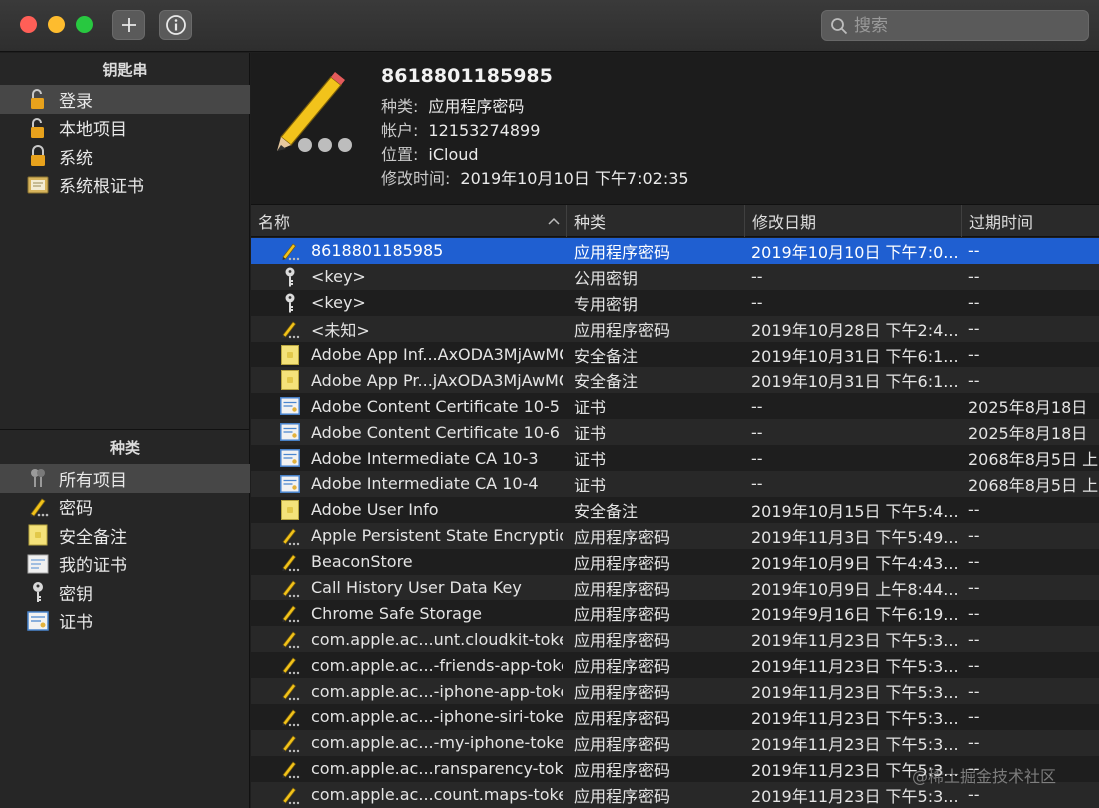  I want to click on window-toolbar, so click(549, 26).